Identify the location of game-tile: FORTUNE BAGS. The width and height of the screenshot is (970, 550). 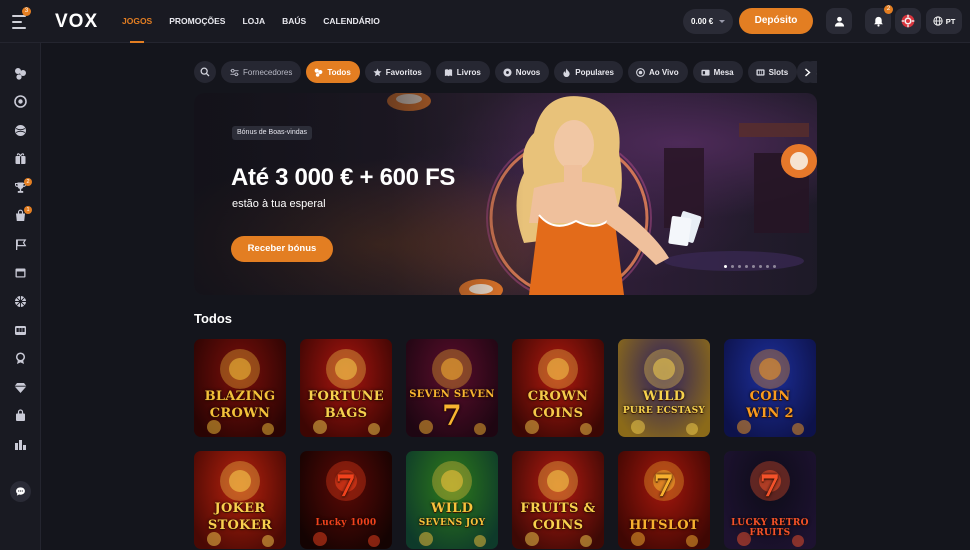
(346, 388).